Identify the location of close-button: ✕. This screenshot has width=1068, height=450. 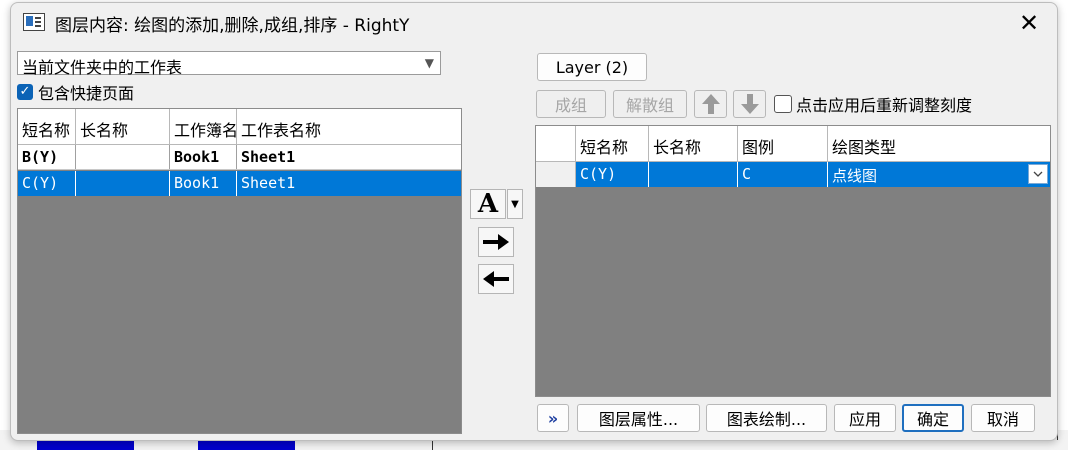
(1029, 23).